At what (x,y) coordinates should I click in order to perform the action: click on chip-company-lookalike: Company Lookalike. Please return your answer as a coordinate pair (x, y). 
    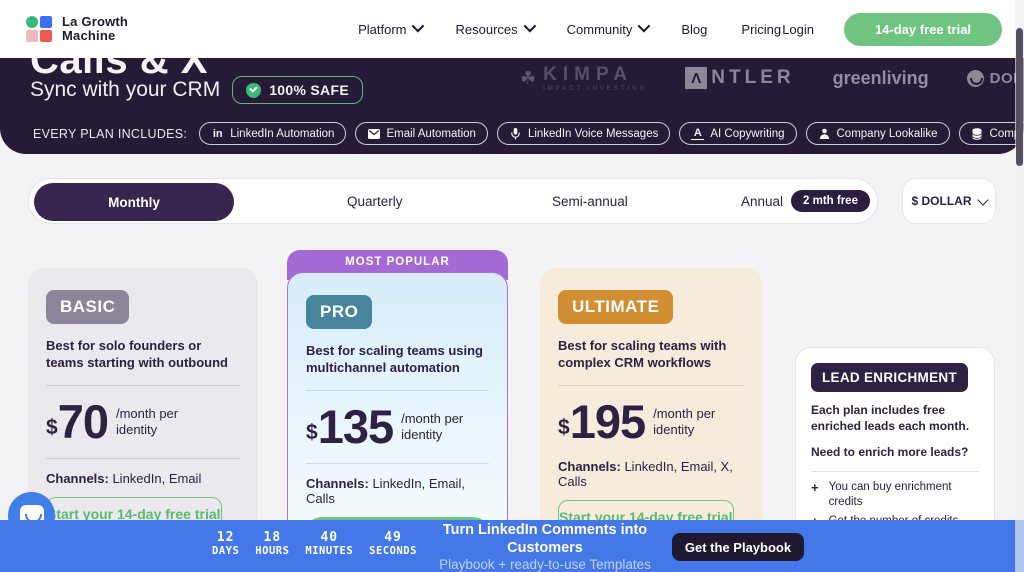
    Looking at the image, I should click on (877, 133).